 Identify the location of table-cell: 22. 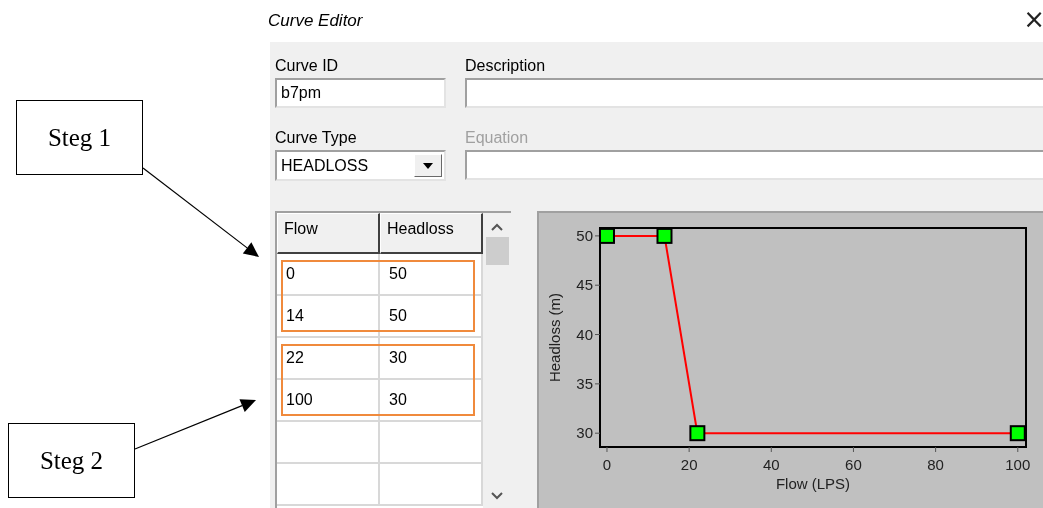
(328, 359).